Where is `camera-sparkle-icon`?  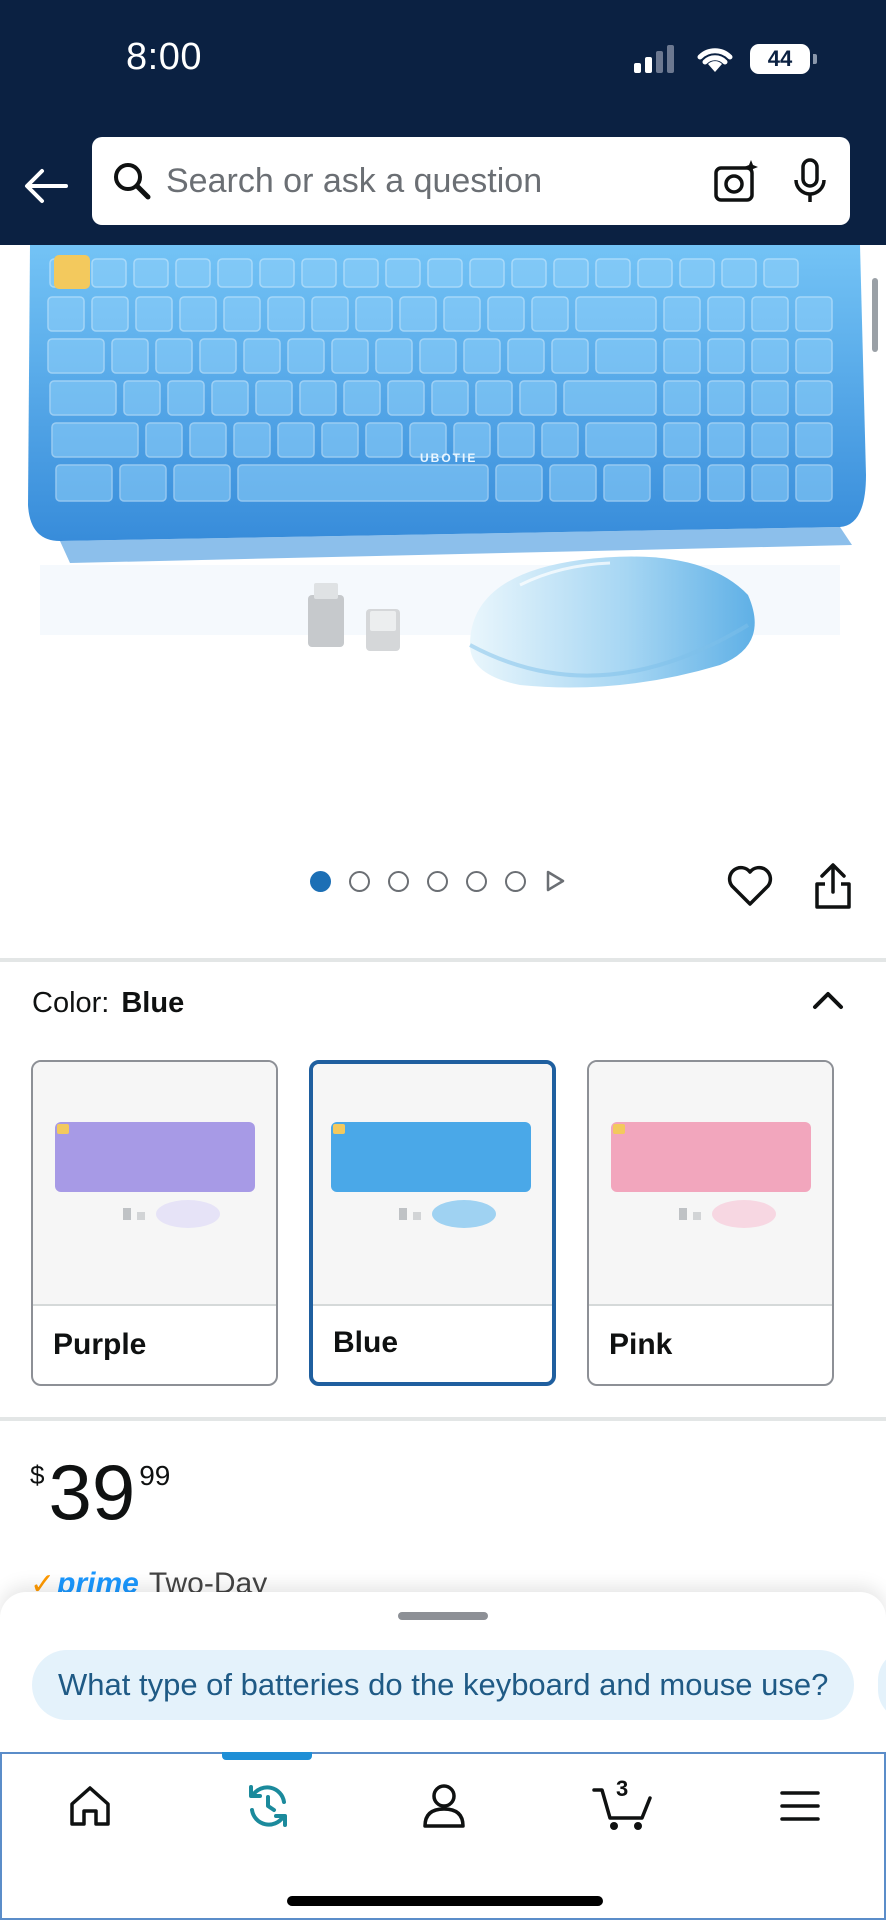 camera-sparkle-icon is located at coordinates (736, 181).